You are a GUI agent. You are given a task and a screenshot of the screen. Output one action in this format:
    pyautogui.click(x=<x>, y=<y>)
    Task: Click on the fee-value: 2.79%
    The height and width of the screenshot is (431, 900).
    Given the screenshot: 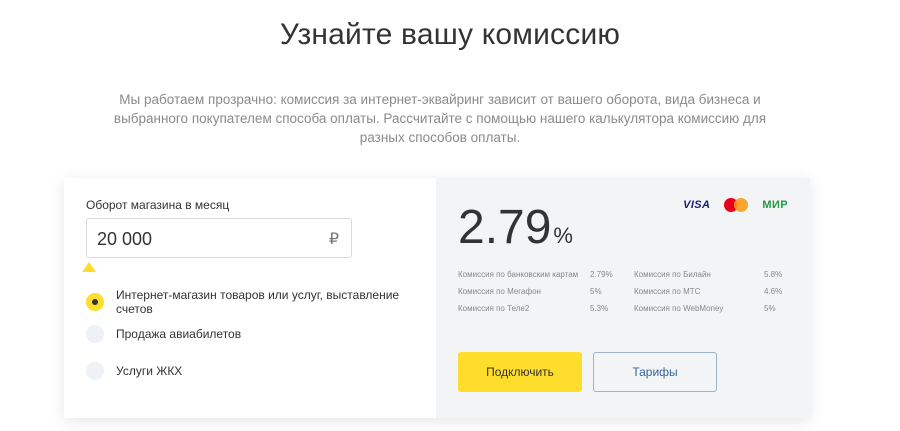 What is the action you would take?
    pyautogui.click(x=601, y=274)
    